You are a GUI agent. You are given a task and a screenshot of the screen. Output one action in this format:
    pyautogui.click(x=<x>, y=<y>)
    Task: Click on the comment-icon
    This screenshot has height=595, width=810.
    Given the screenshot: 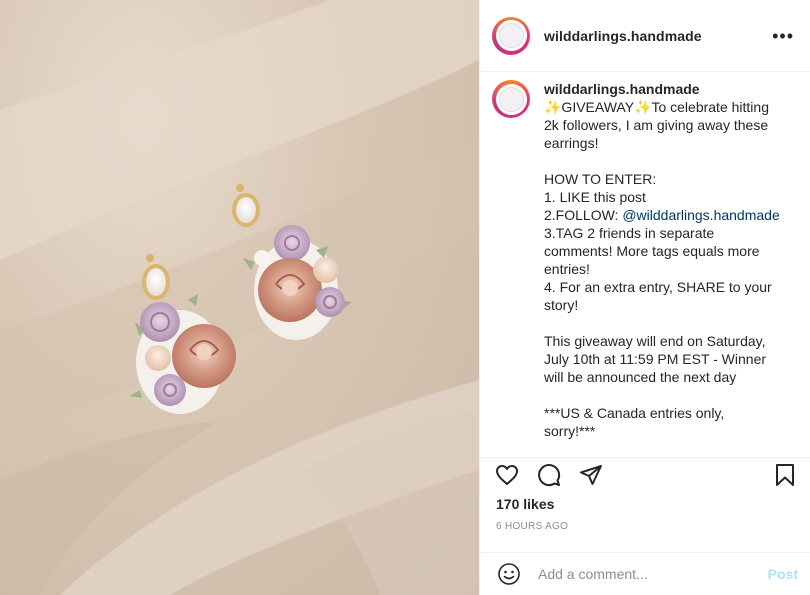 What is the action you would take?
    pyautogui.click(x=549, y=475)
    